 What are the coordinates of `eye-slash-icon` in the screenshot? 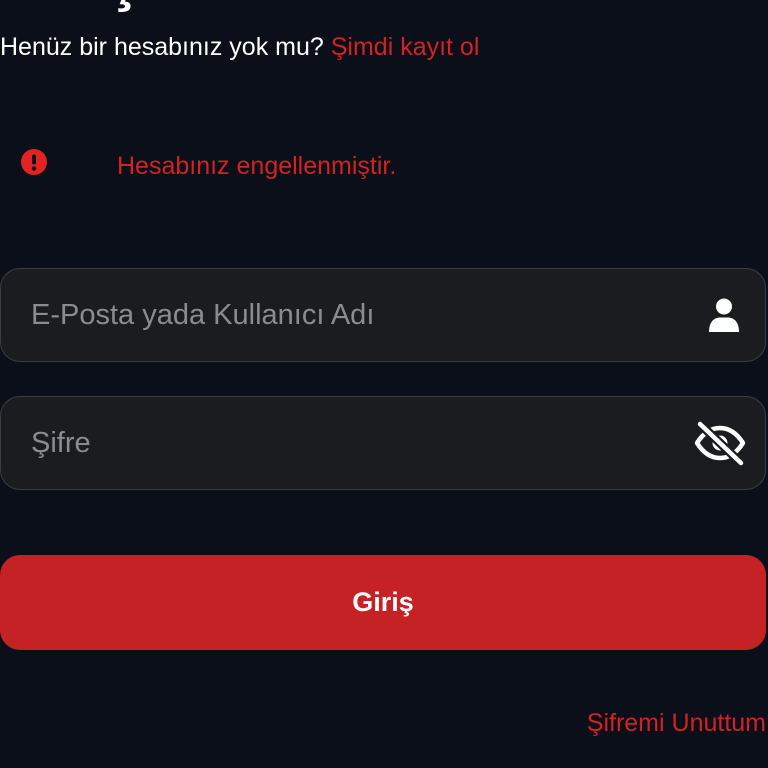 It's located at (720, 443).